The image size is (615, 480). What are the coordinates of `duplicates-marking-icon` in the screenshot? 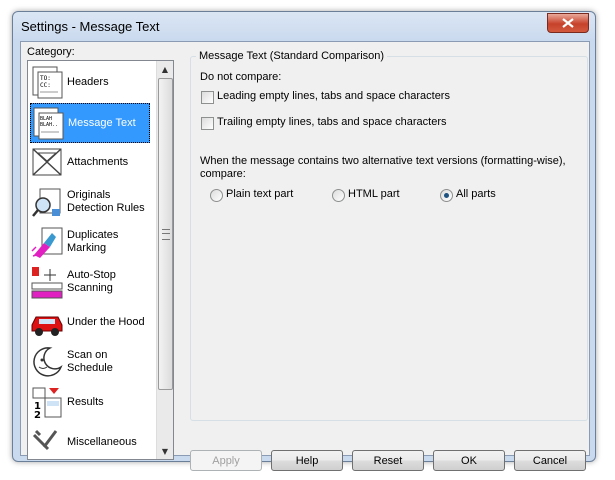 It's located at (47, 242).